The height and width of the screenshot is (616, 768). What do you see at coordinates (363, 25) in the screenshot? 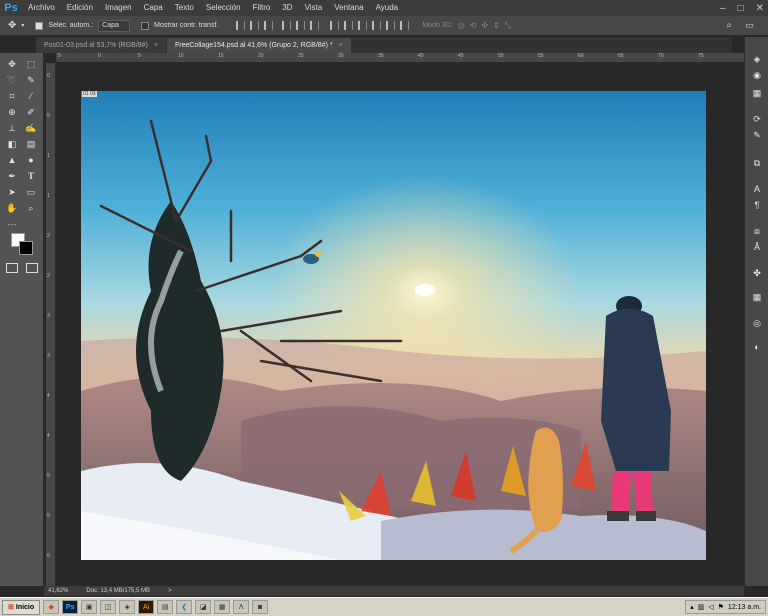
I see `distribute-bottom-icon` at bounding box center [363, 25].